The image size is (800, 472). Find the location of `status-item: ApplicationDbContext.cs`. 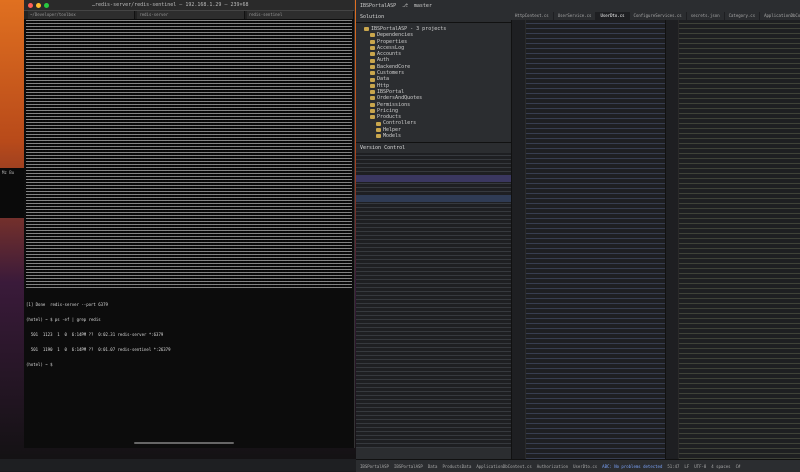

status-item: ApplicationDbContext.cs is located at coordinates (503, 466).